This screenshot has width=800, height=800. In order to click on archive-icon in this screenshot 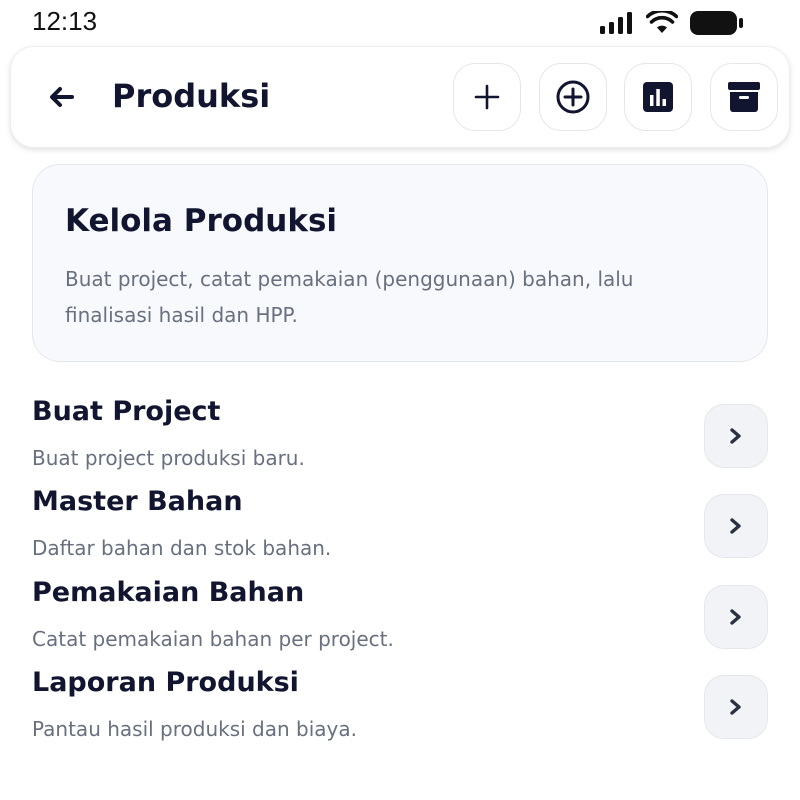, I will do `click(744, 97)`.